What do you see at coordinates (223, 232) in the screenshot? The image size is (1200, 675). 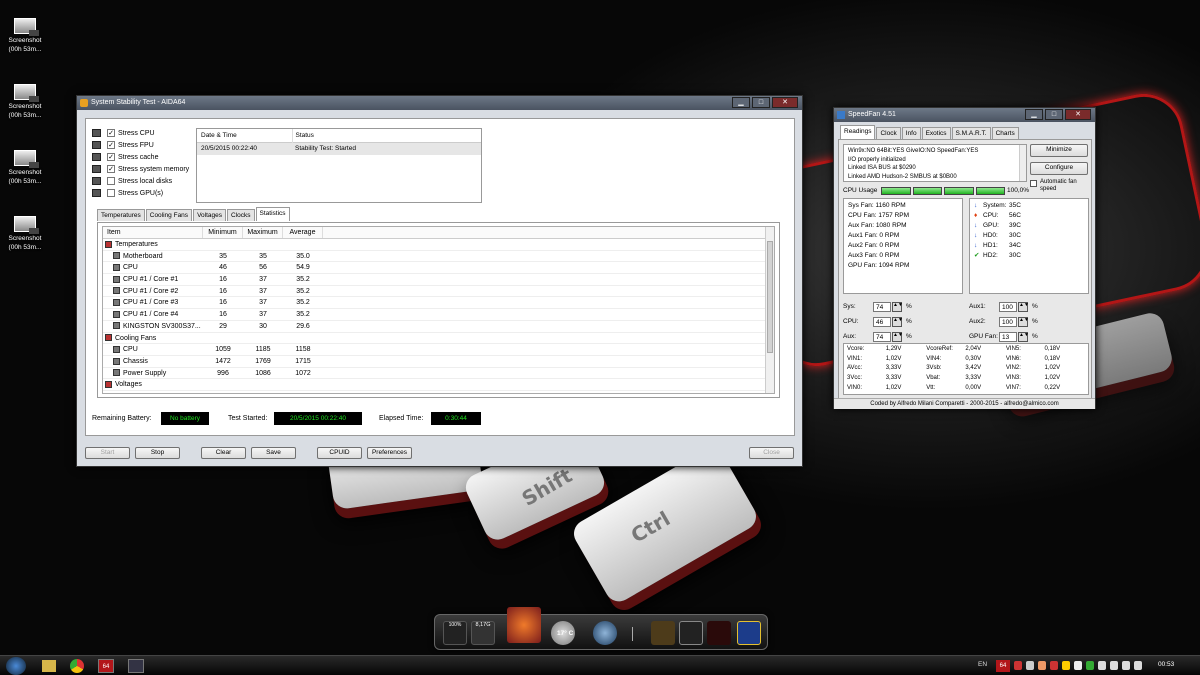 I see `col-minimum: Minimum` at bounding box center [223, 232].